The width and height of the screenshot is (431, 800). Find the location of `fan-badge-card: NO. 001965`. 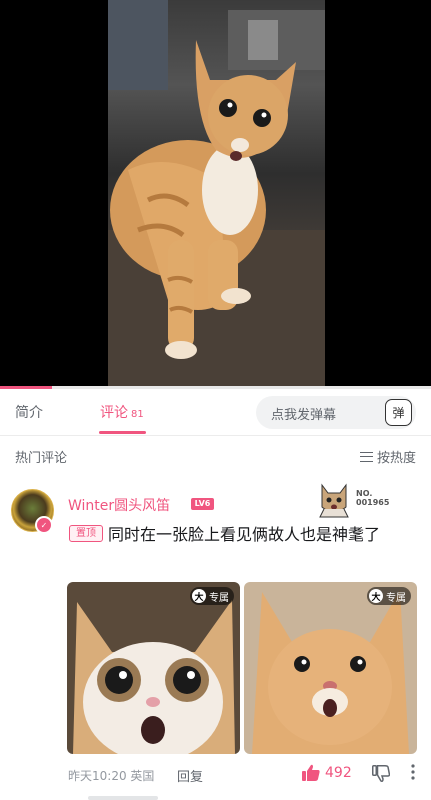

fan-badge-card: NO. 001965 is located at coordinates (366, 499).